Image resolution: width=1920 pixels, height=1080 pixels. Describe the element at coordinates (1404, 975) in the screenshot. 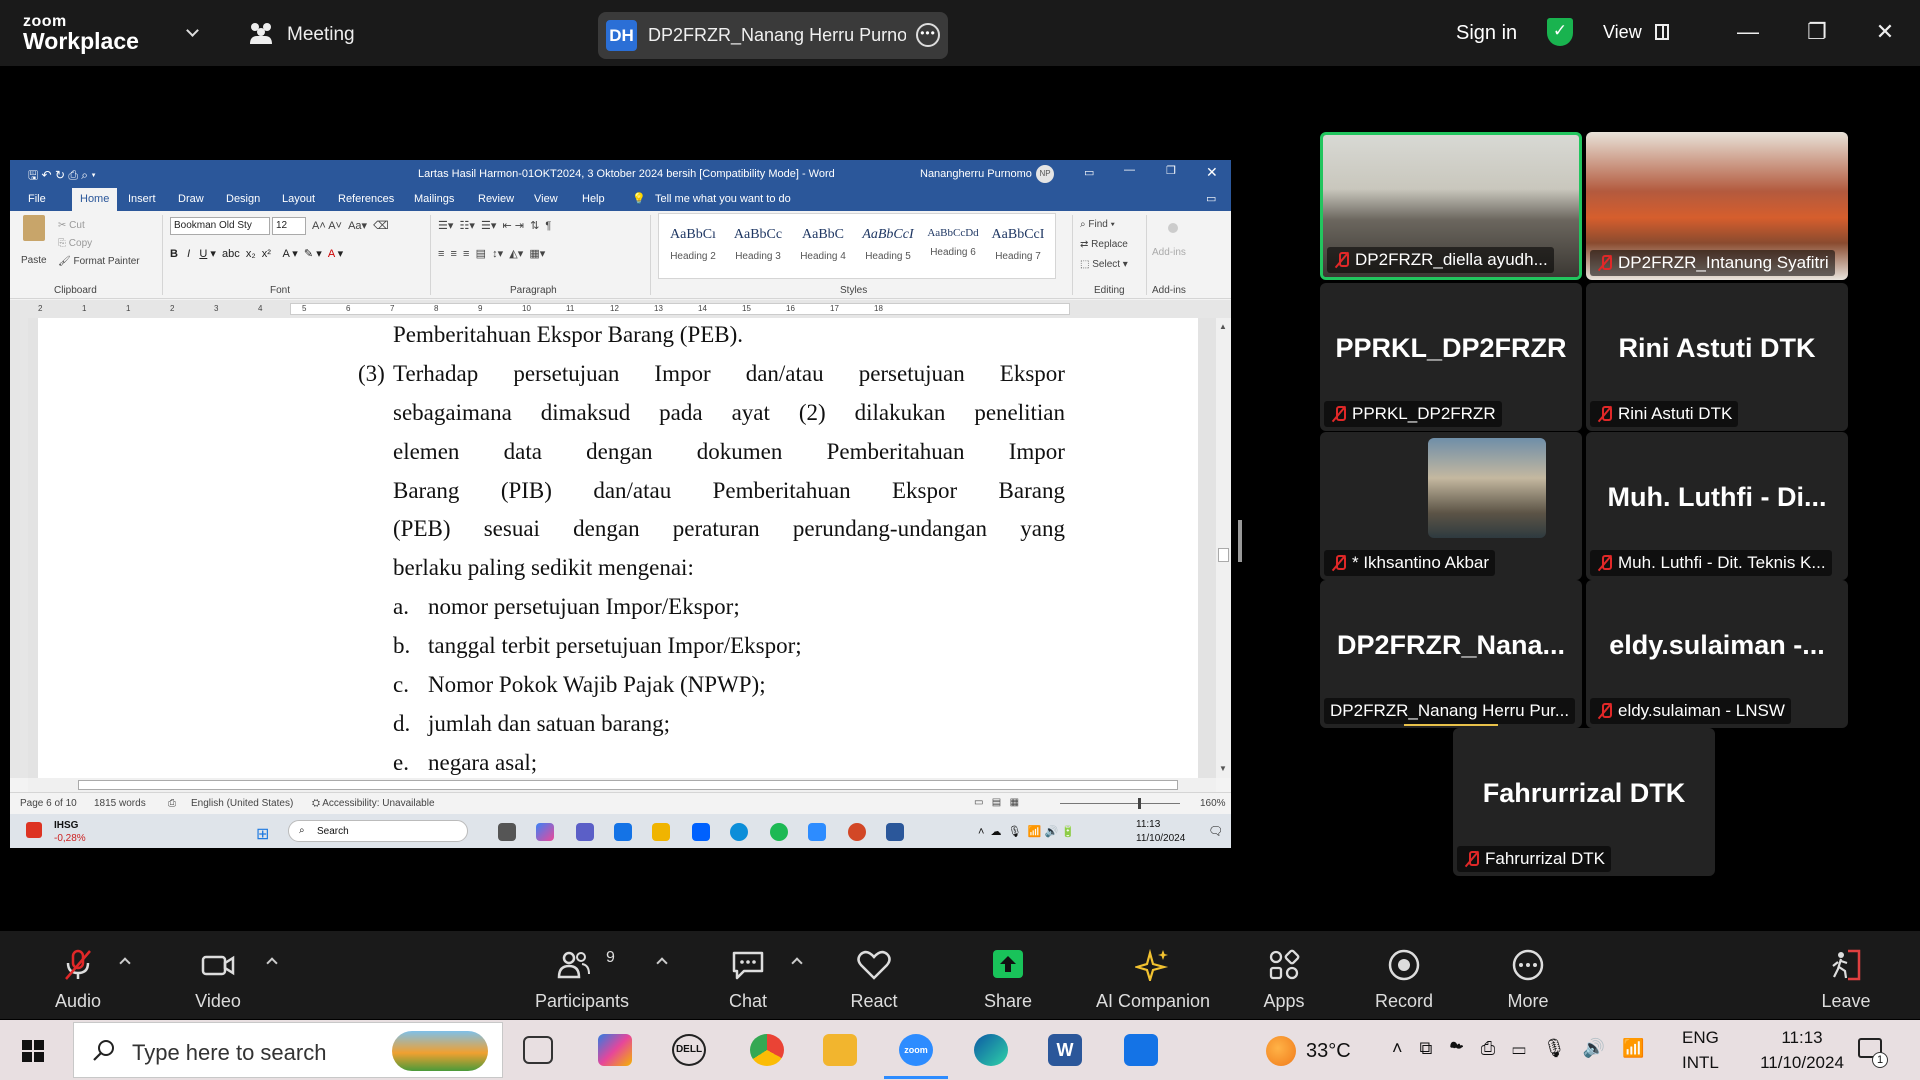

I see `record-button: Record` at that location.